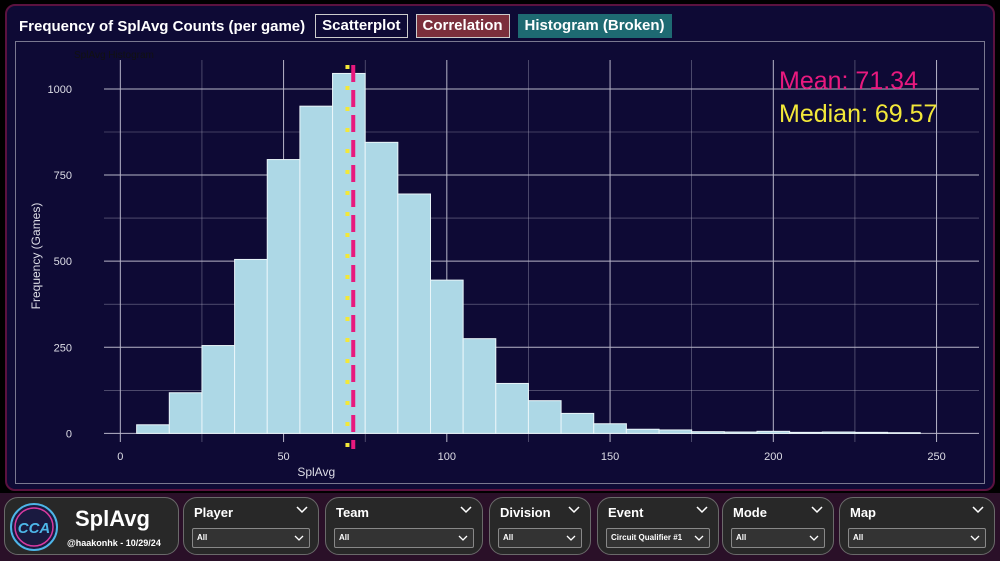 This screenshot has width=1000, height=561. I want to click on filter-division: Division All, so click(540, 526).